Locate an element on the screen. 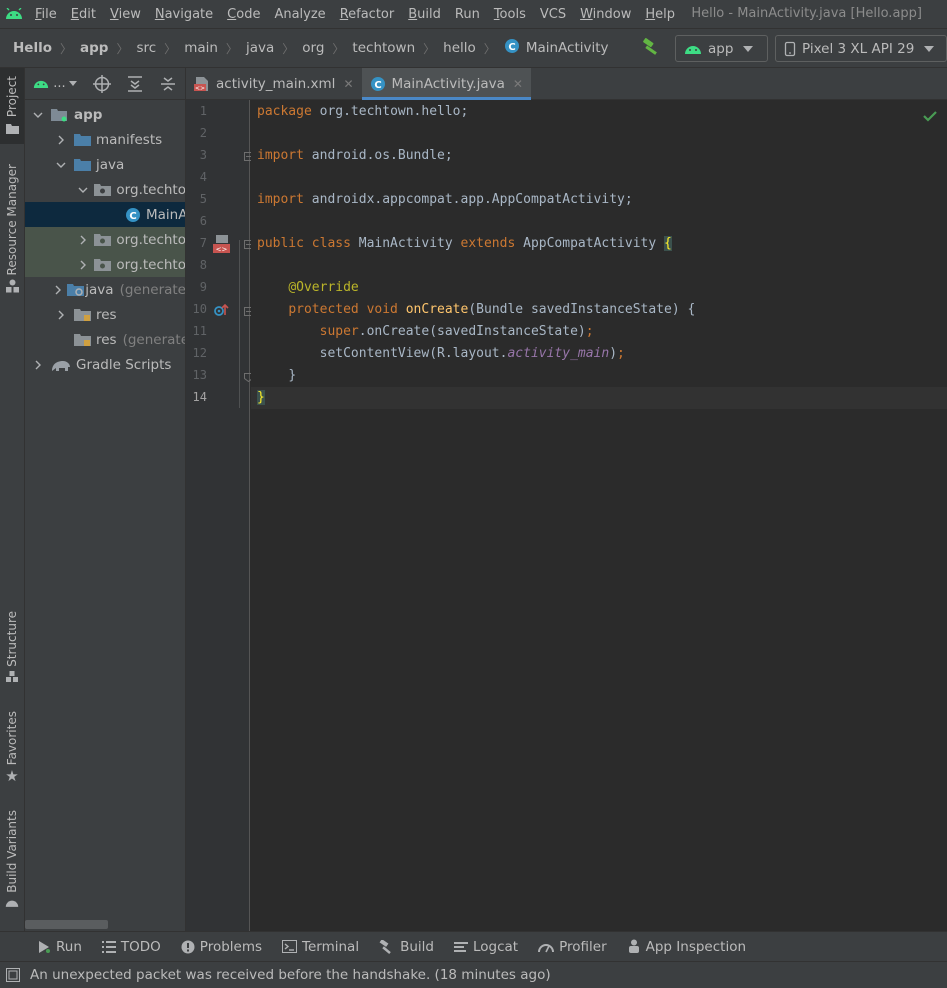 Image resolution: width=947 pixels, height=988 pixels. no-problems-check-icon is located at coordinates (930, 118).